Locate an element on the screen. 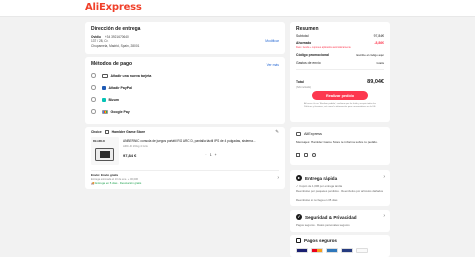  payment-option-card: Añadir una nueva tarjeta is located at coordinates (181, 75).